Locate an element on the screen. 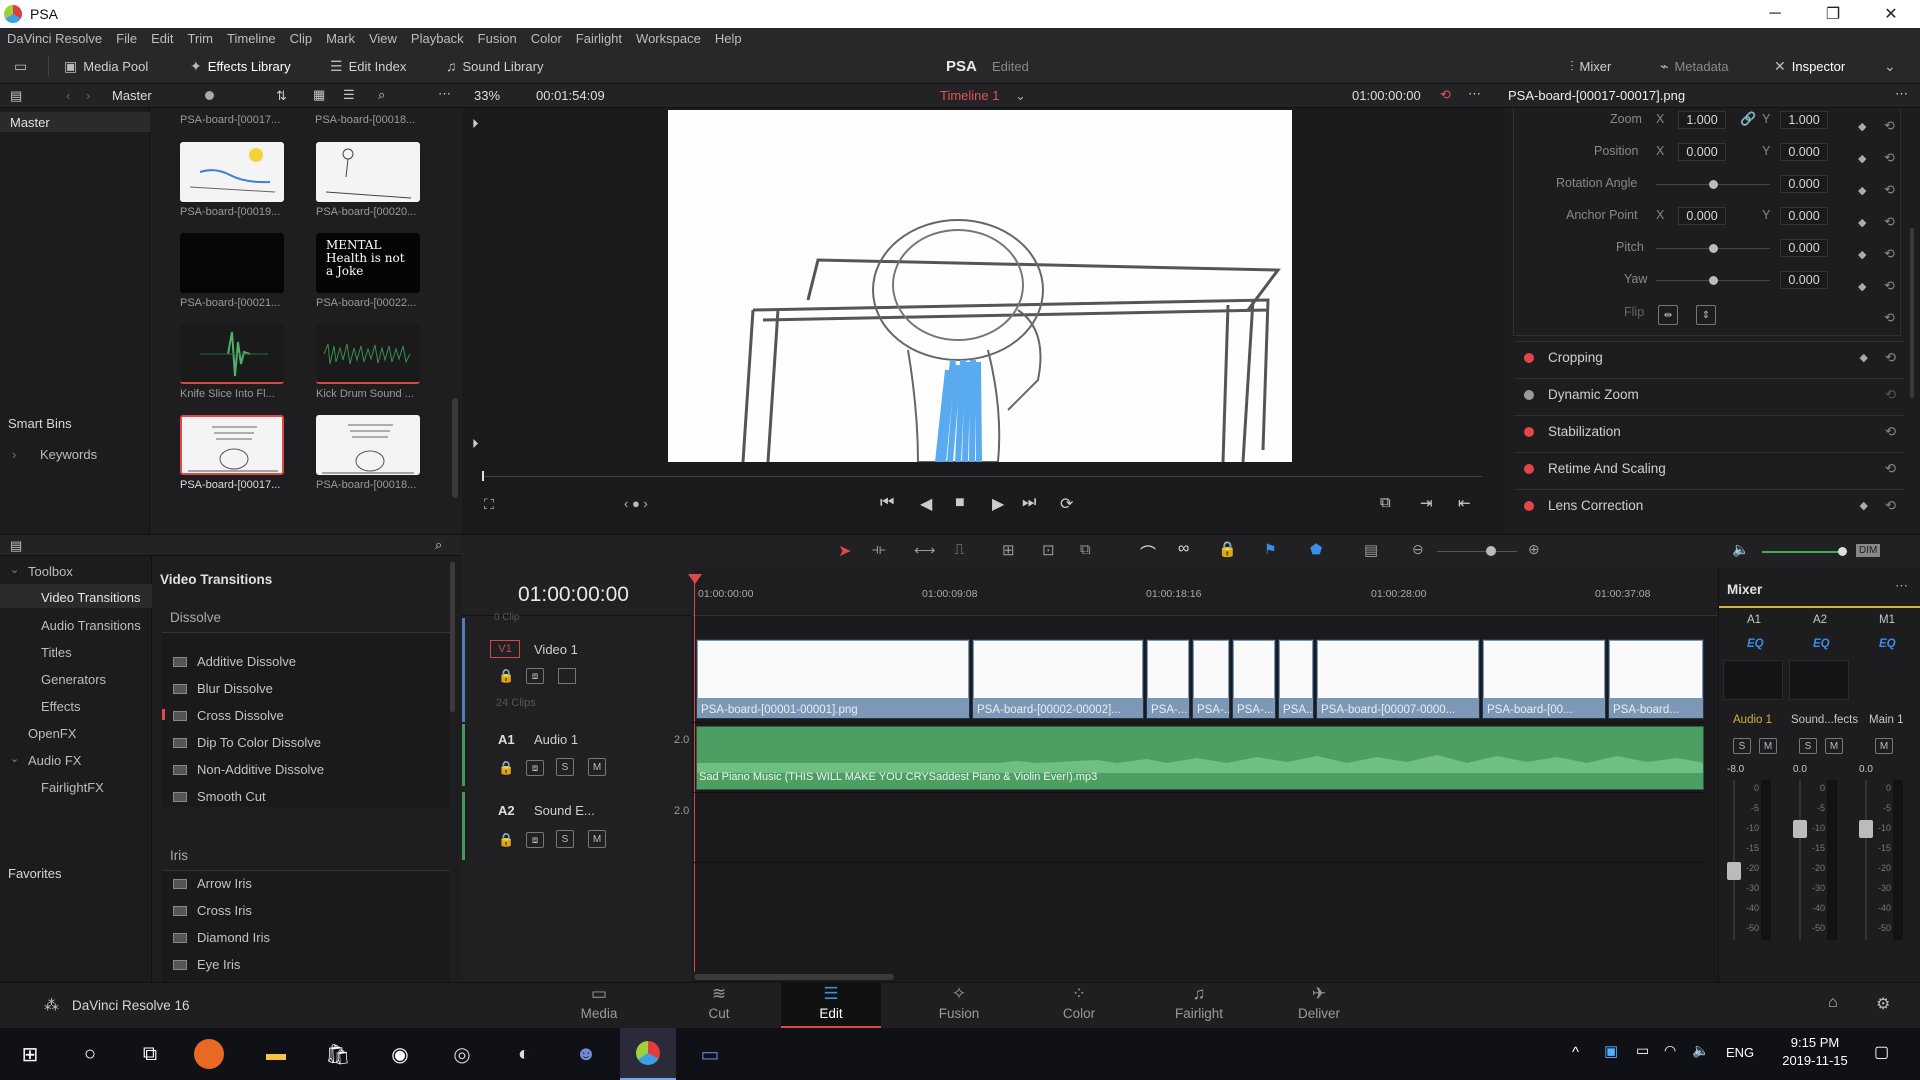 This screenshot has height=1080, width=1920. effects-library-button: ✦ Effects Library is located at coordinates (240, 66).